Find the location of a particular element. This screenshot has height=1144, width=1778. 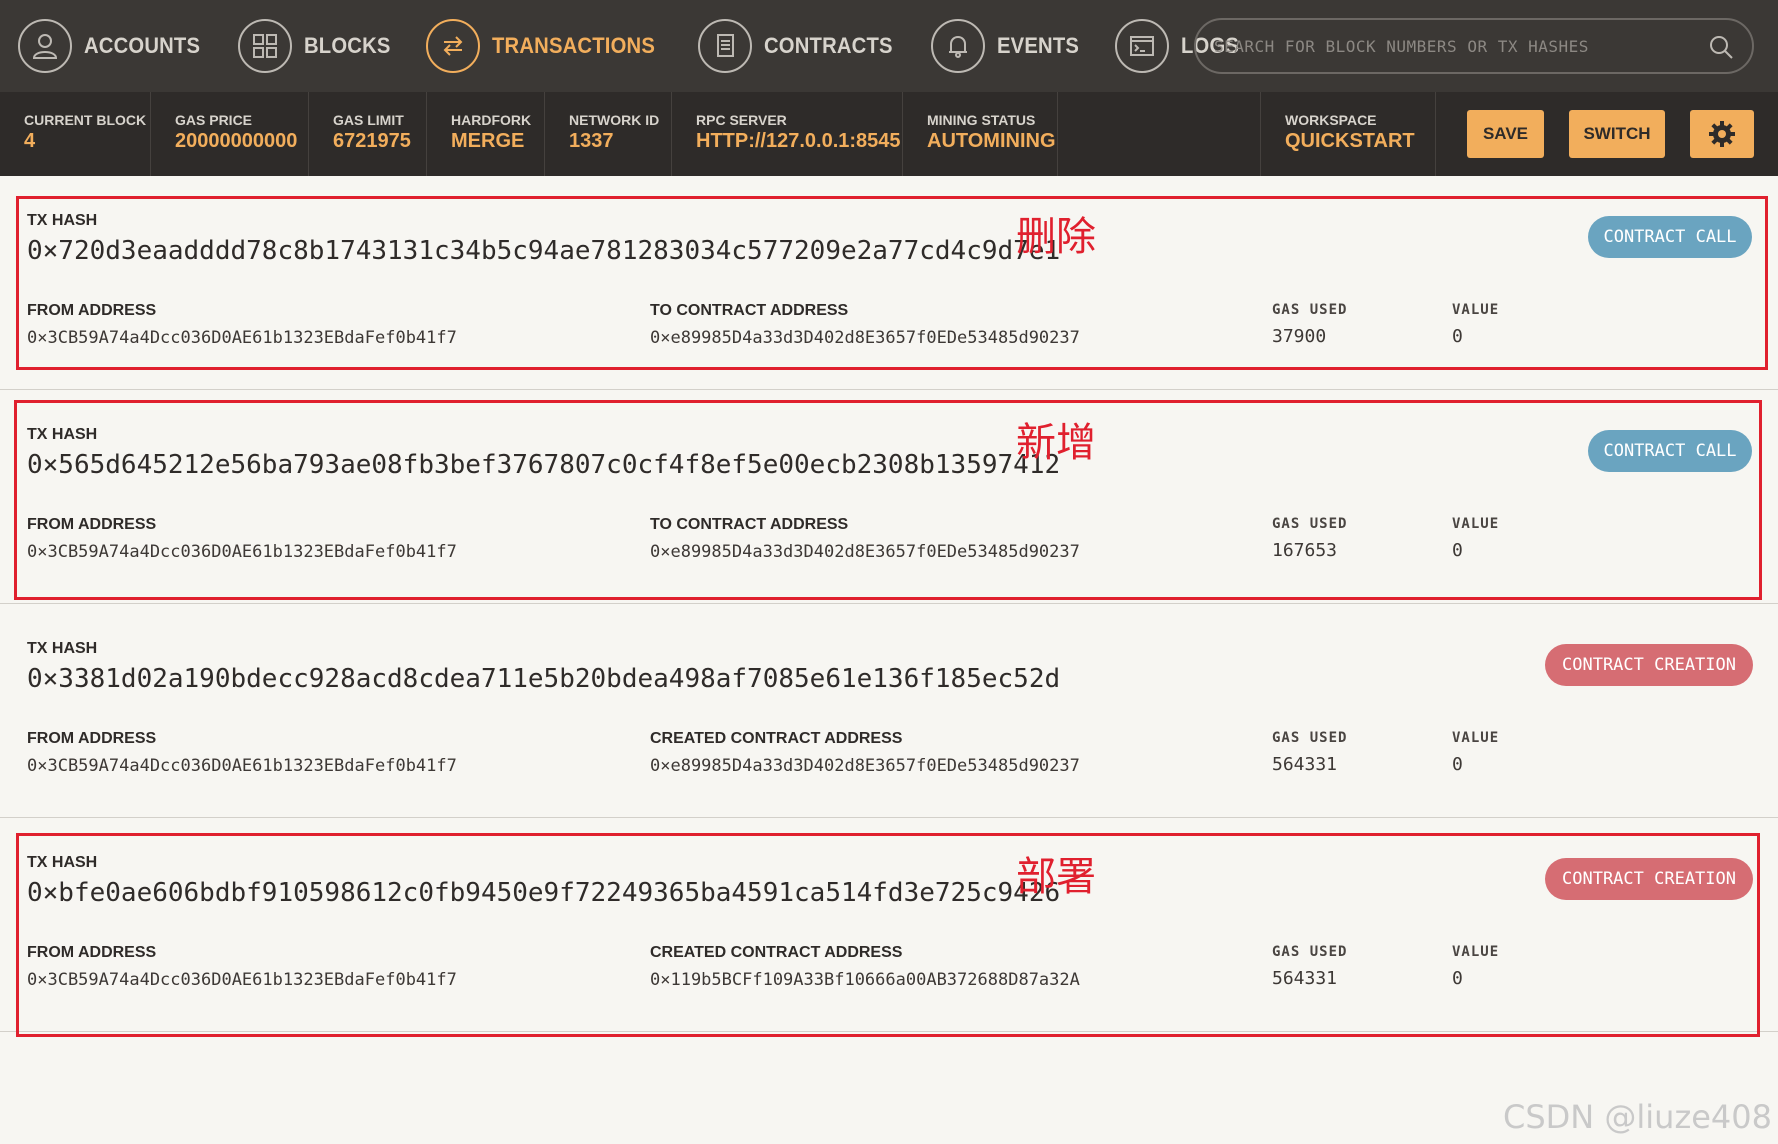

switch-button: SWITCH is located at coordinates (1617, 134).